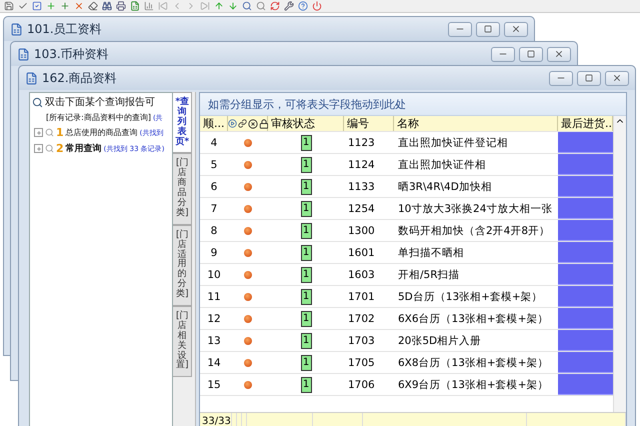  Describe the element at coordinates (369, 123) in the screenshot. I see `column-header: 编号` at that location.